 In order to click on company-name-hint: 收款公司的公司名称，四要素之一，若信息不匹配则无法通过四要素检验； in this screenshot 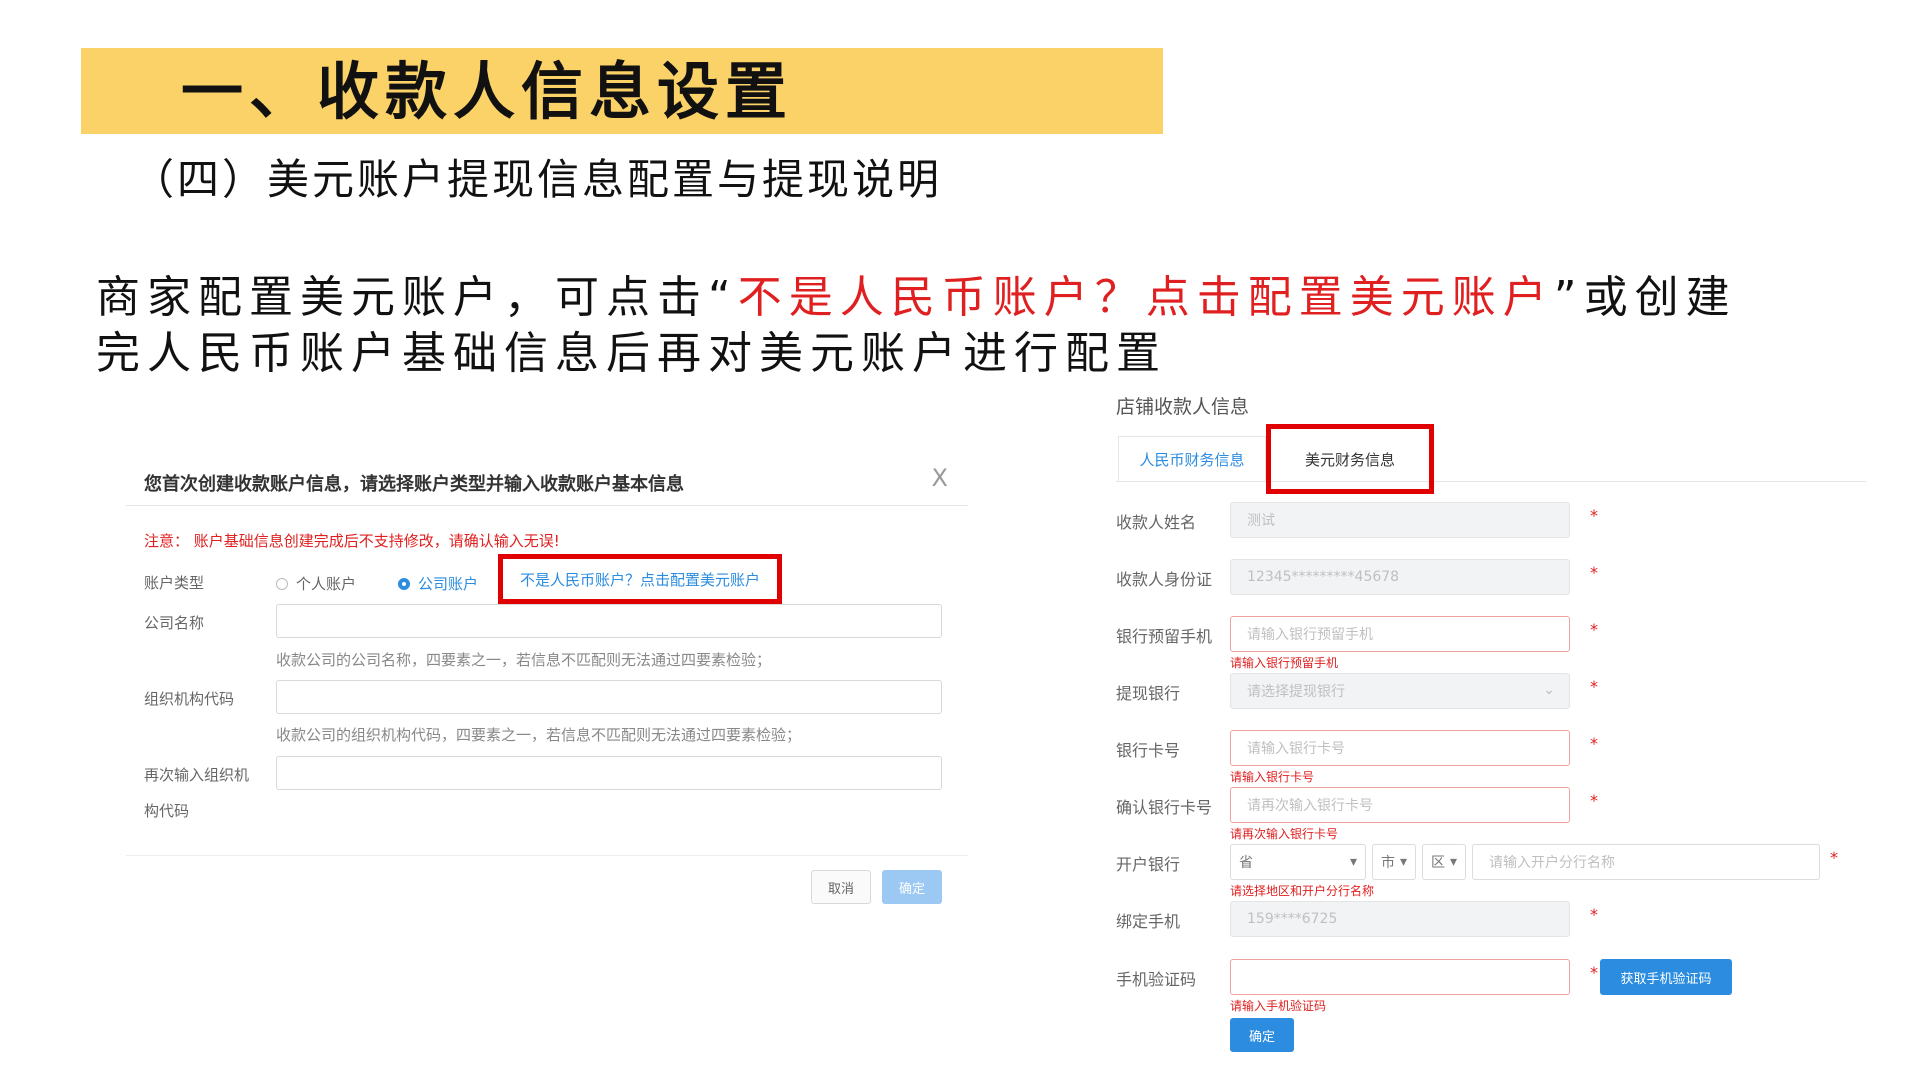, I will do `click(524, 660)`.